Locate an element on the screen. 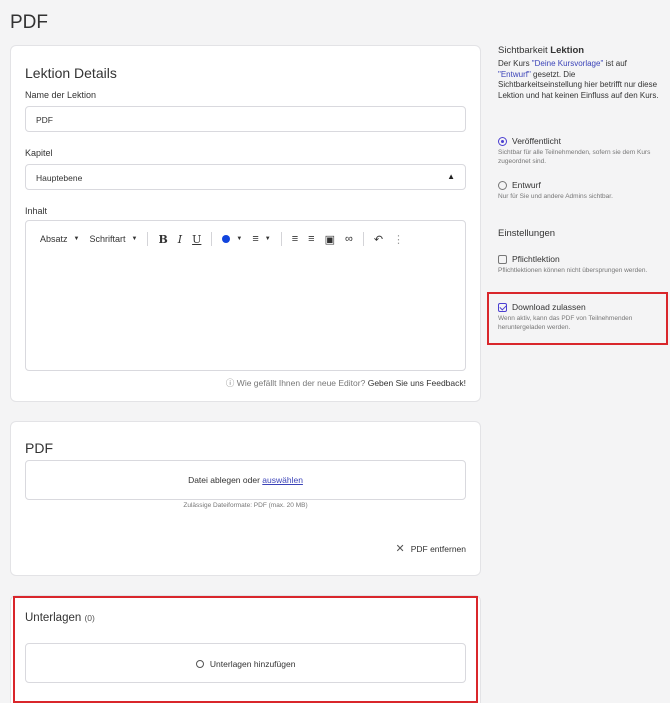  page-title: PDF is located at coordinates (29, 22).